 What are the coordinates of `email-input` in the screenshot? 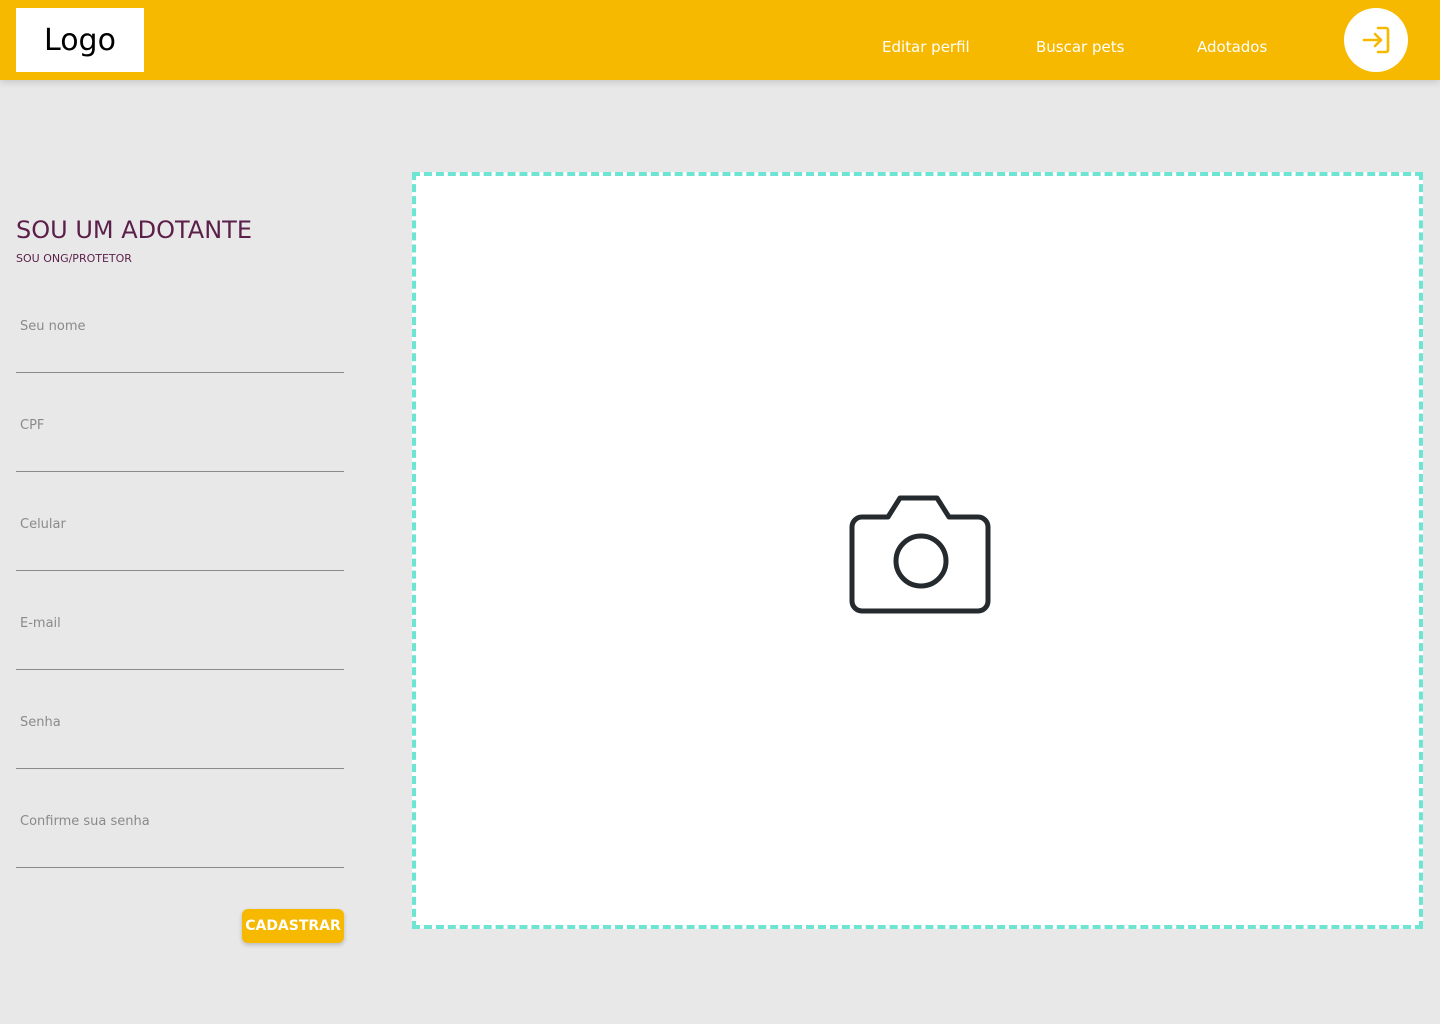 It's located at (180, 654).